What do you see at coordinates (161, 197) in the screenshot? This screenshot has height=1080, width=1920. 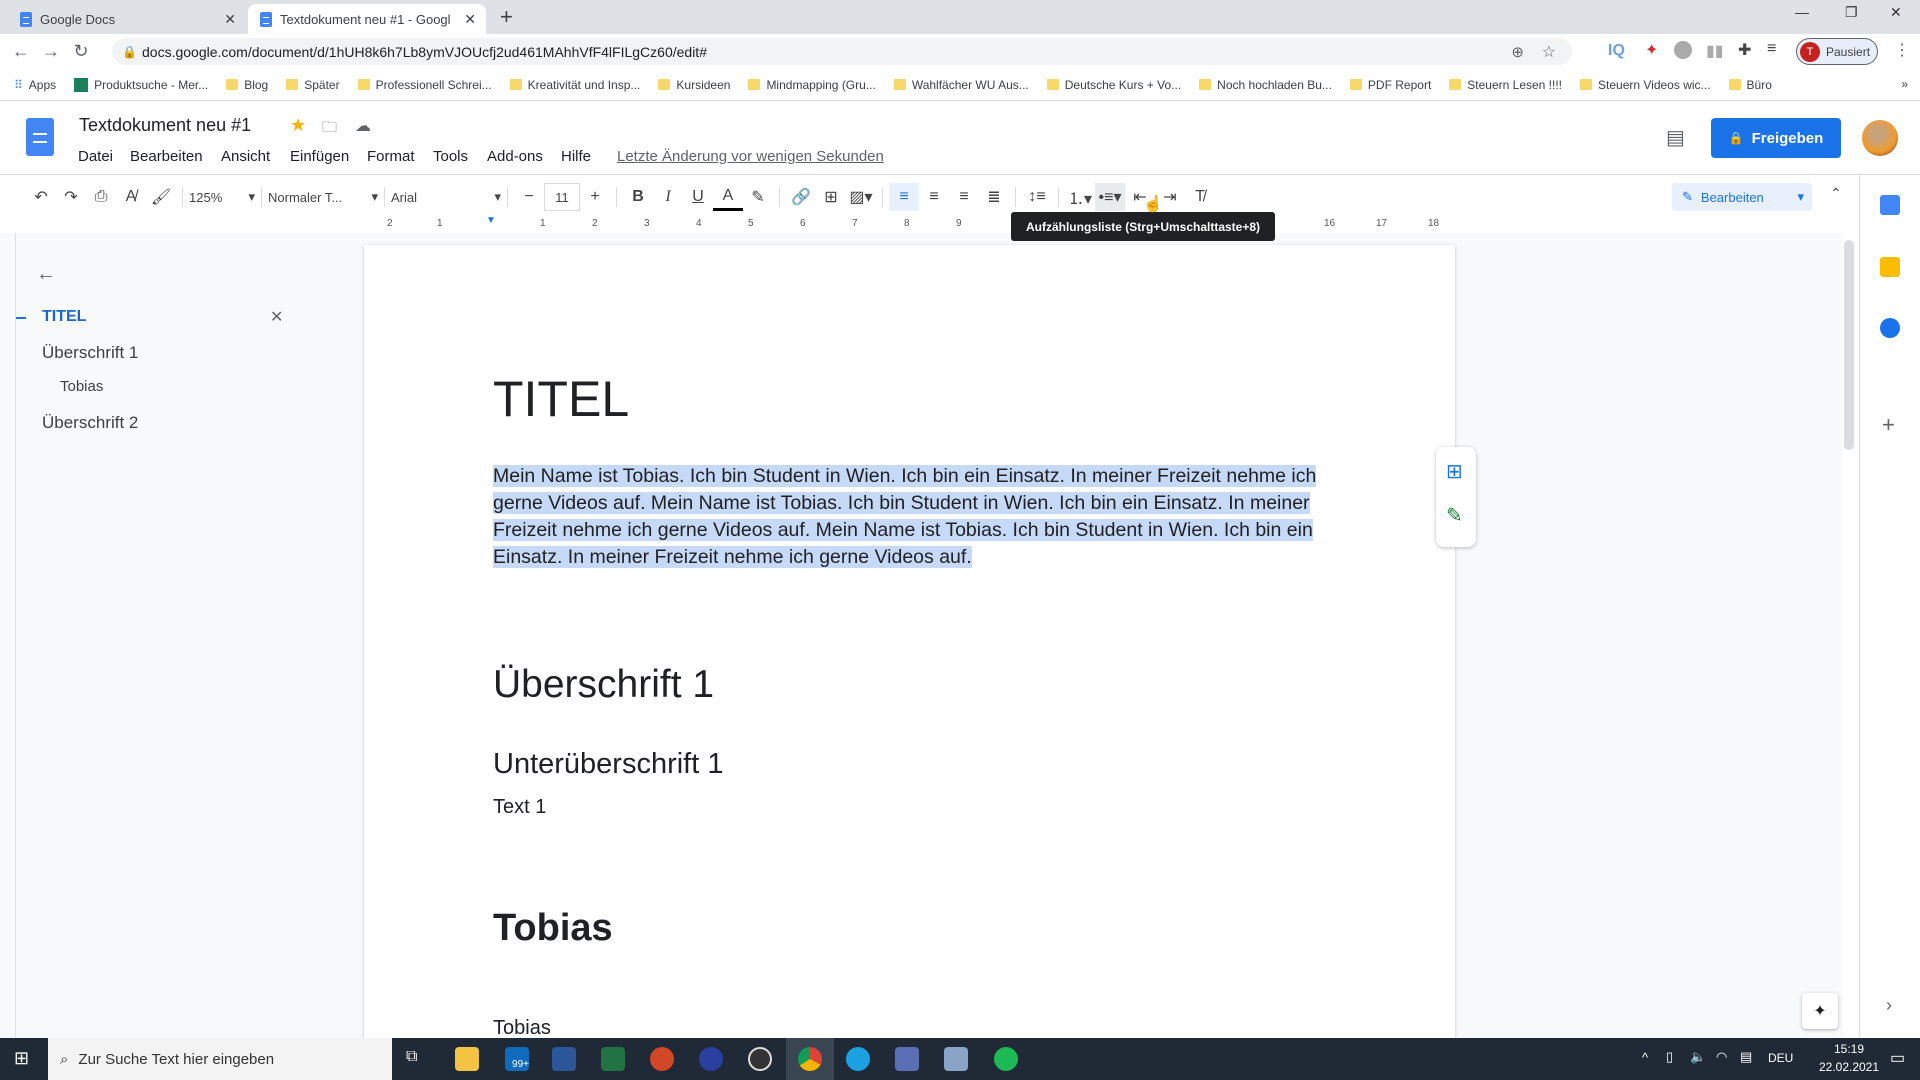 I see `paint-format-icon: 🖌` at bounding box center [161, 197].